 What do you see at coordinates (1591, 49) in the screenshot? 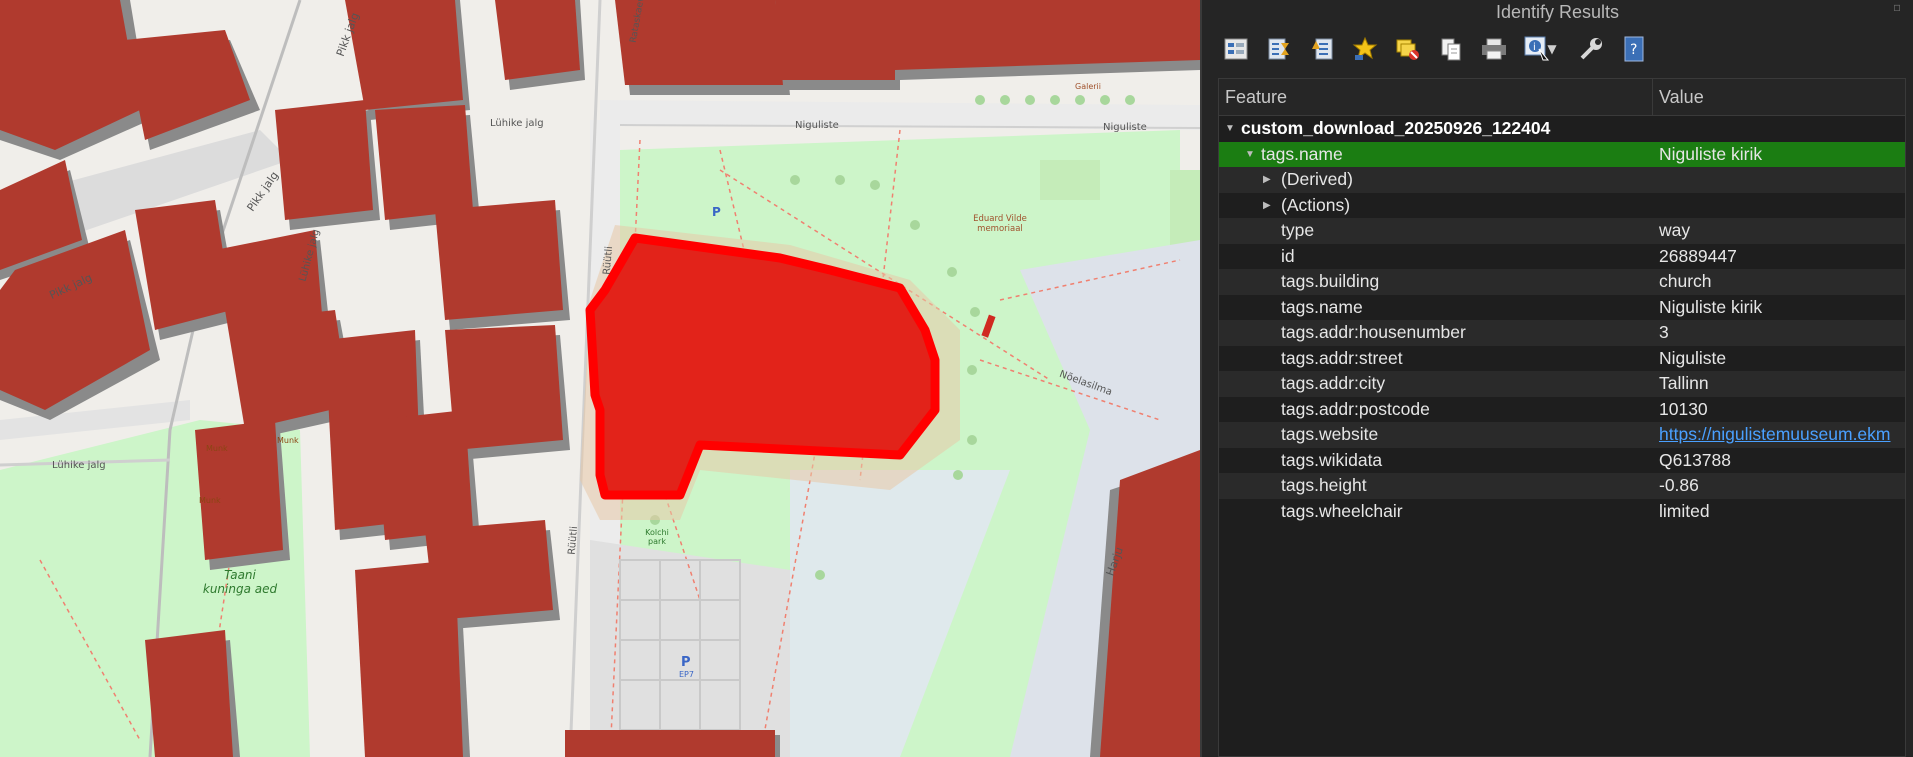
I see `settings-icon` at bounding box center [1591, 49].